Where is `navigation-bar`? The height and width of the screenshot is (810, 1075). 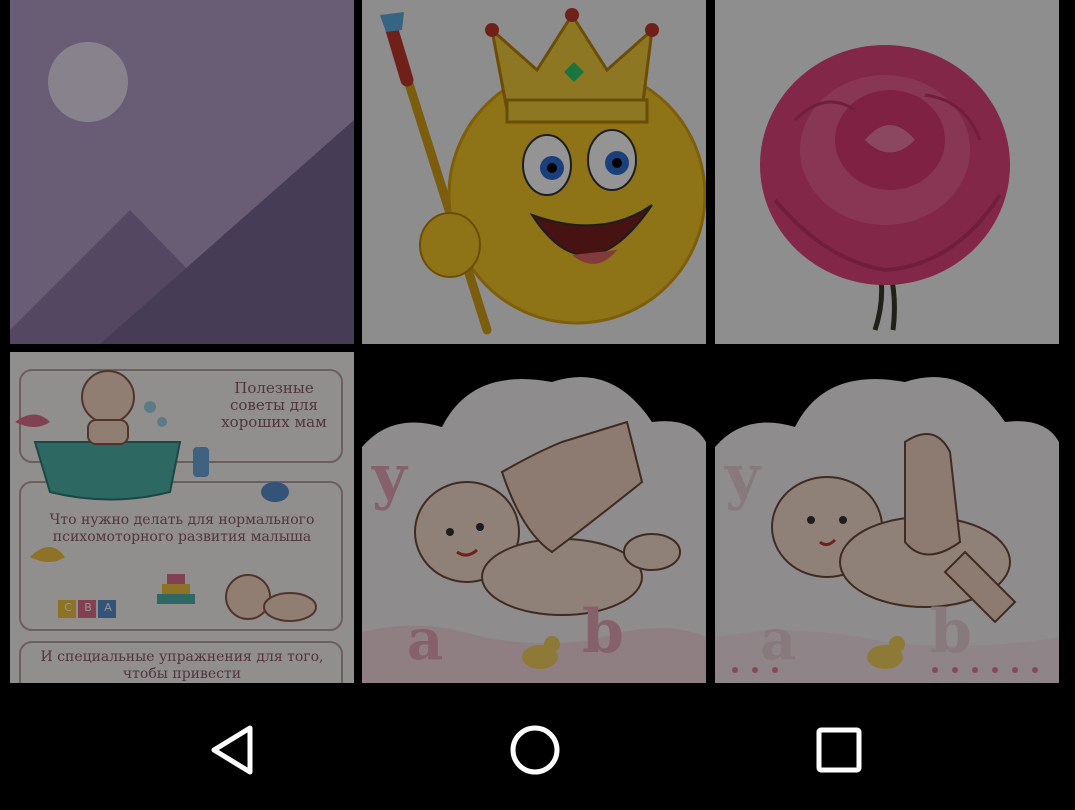
navigation-bar is located at coordinates (537, 750).